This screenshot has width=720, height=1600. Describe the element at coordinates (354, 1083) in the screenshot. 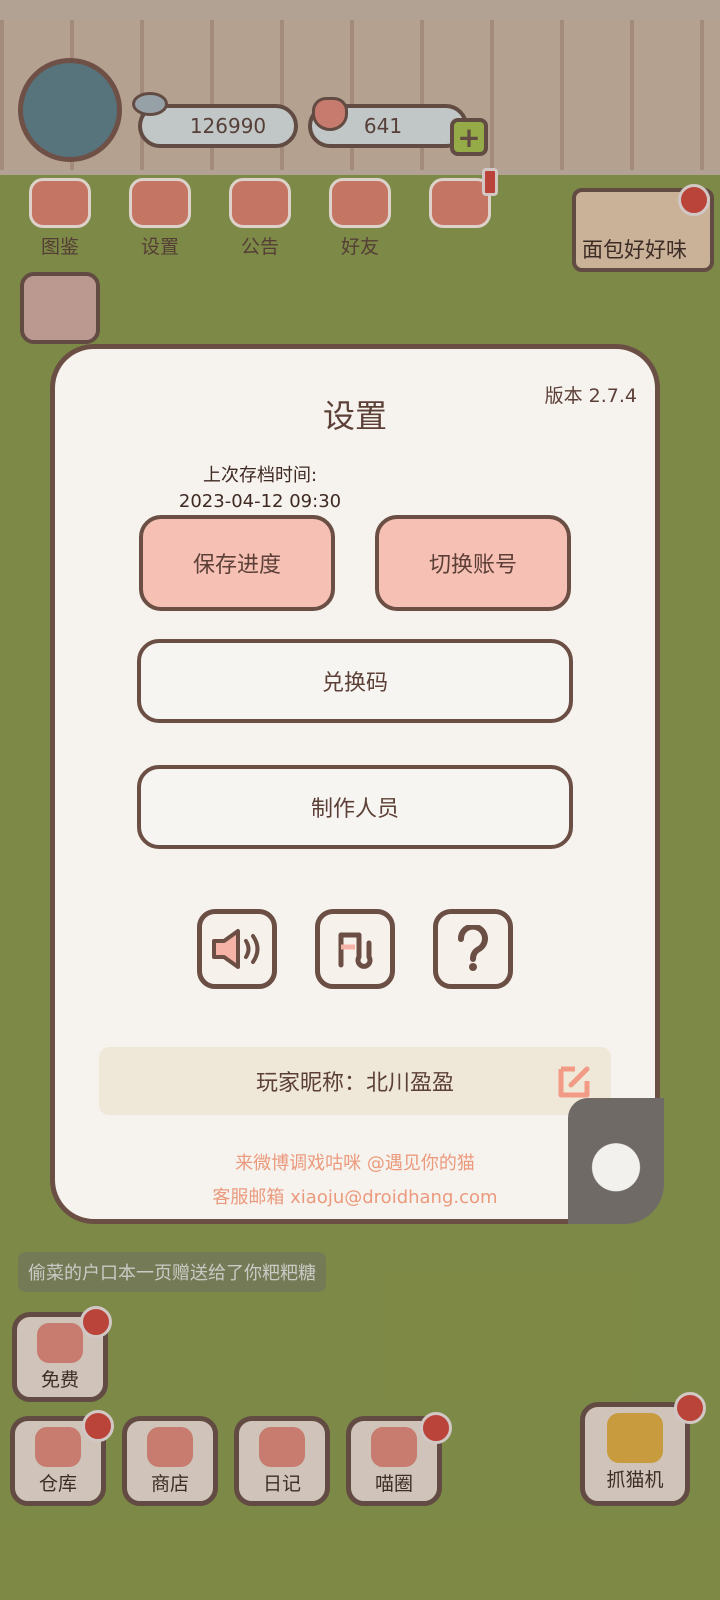

I see `nickname-label: 玩家昵称：北川盈盈` at that location.